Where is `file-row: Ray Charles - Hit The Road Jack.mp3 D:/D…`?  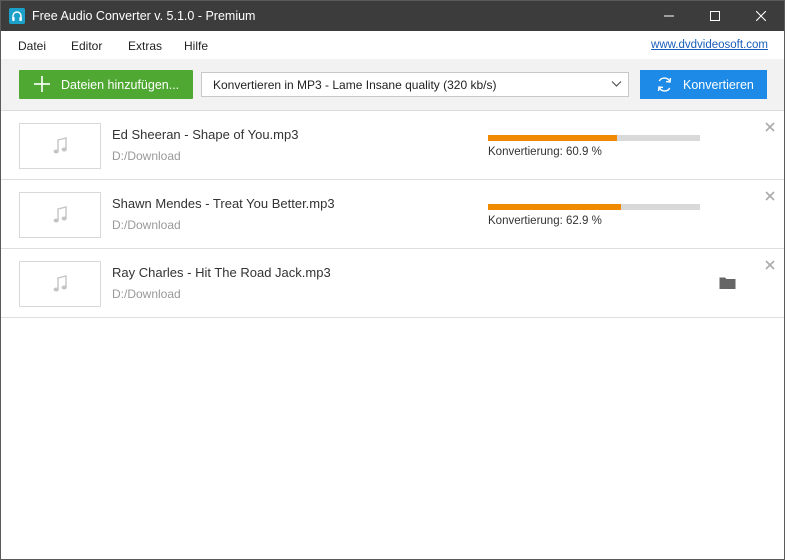 file-row: Ray Charles - Hit The Road Jack.mp3 D:/D… is located at coordinates (392, 283).